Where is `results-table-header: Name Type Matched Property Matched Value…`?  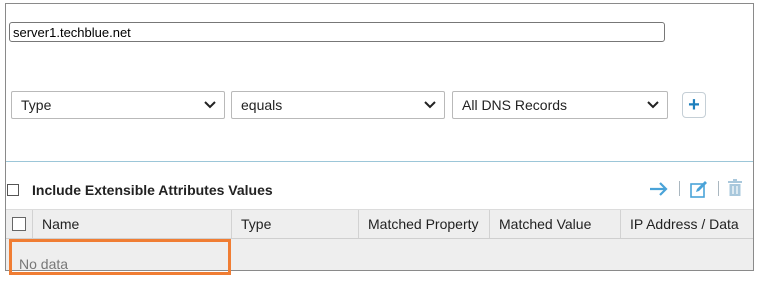 results-table-header: Name Type Matched Property Matched Value… is located at coordinates (379, 224).